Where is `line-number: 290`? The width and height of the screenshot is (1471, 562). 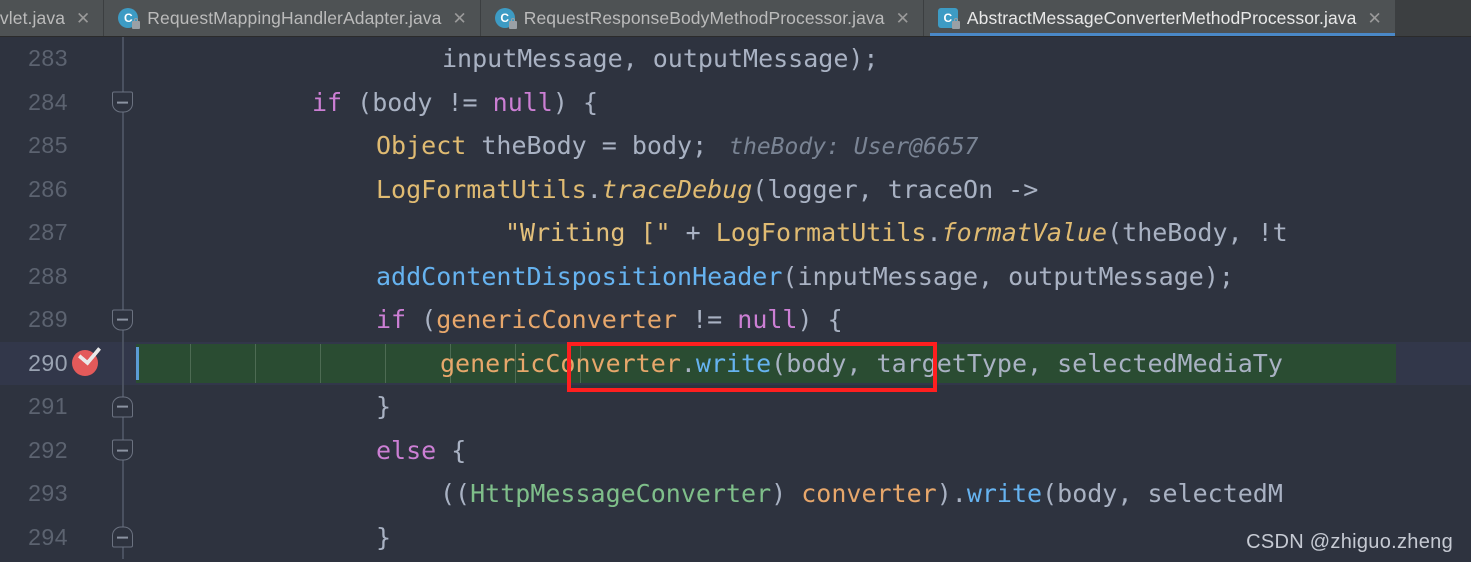 line-number: 290 is located at coordinates (48, 362).